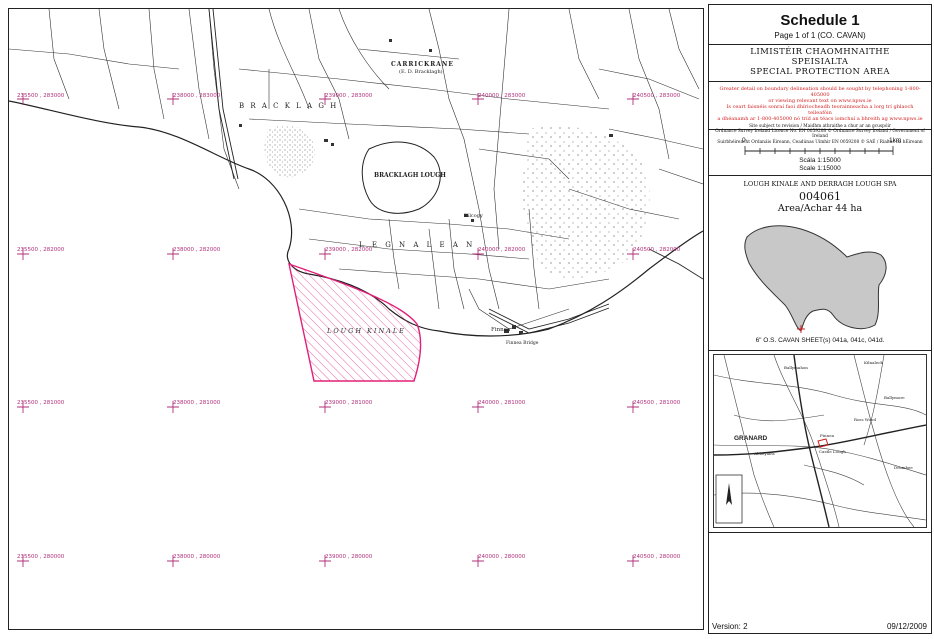 This screenshot has height=639, width=934. I want to click on bog-area, so click(586, 202).